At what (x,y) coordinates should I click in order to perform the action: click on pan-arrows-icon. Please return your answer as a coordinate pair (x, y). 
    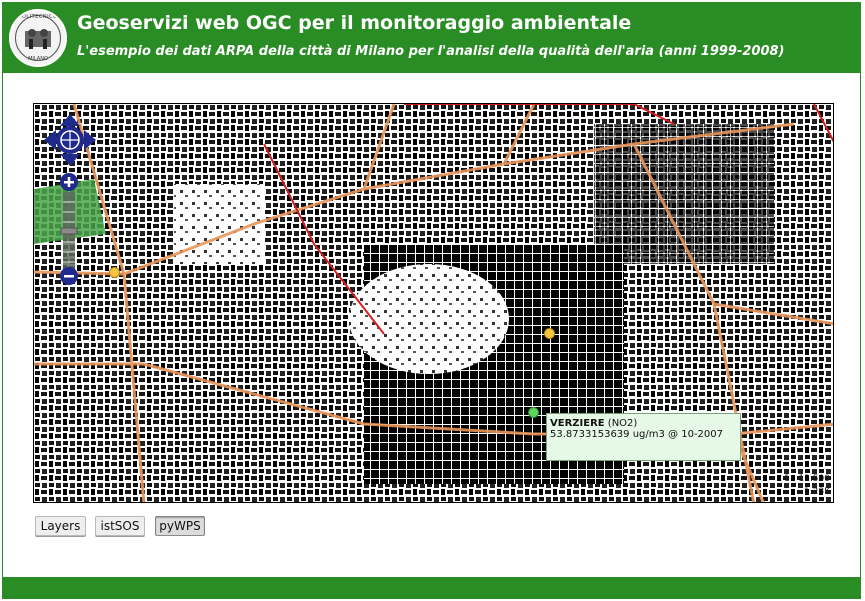
    Looking at the image, I should click on (70, 140).